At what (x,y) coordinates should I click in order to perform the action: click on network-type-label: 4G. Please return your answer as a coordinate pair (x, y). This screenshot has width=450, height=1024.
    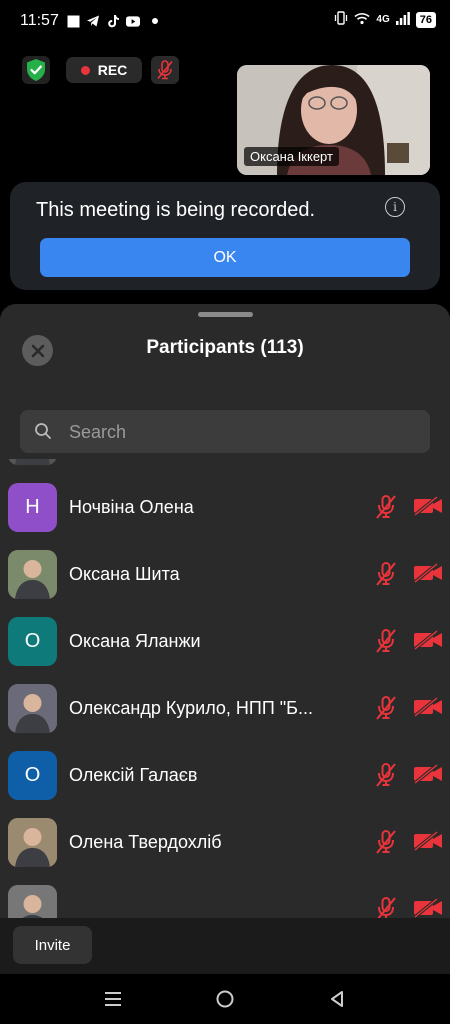
    Looking at the image, I should click on (383, 19).